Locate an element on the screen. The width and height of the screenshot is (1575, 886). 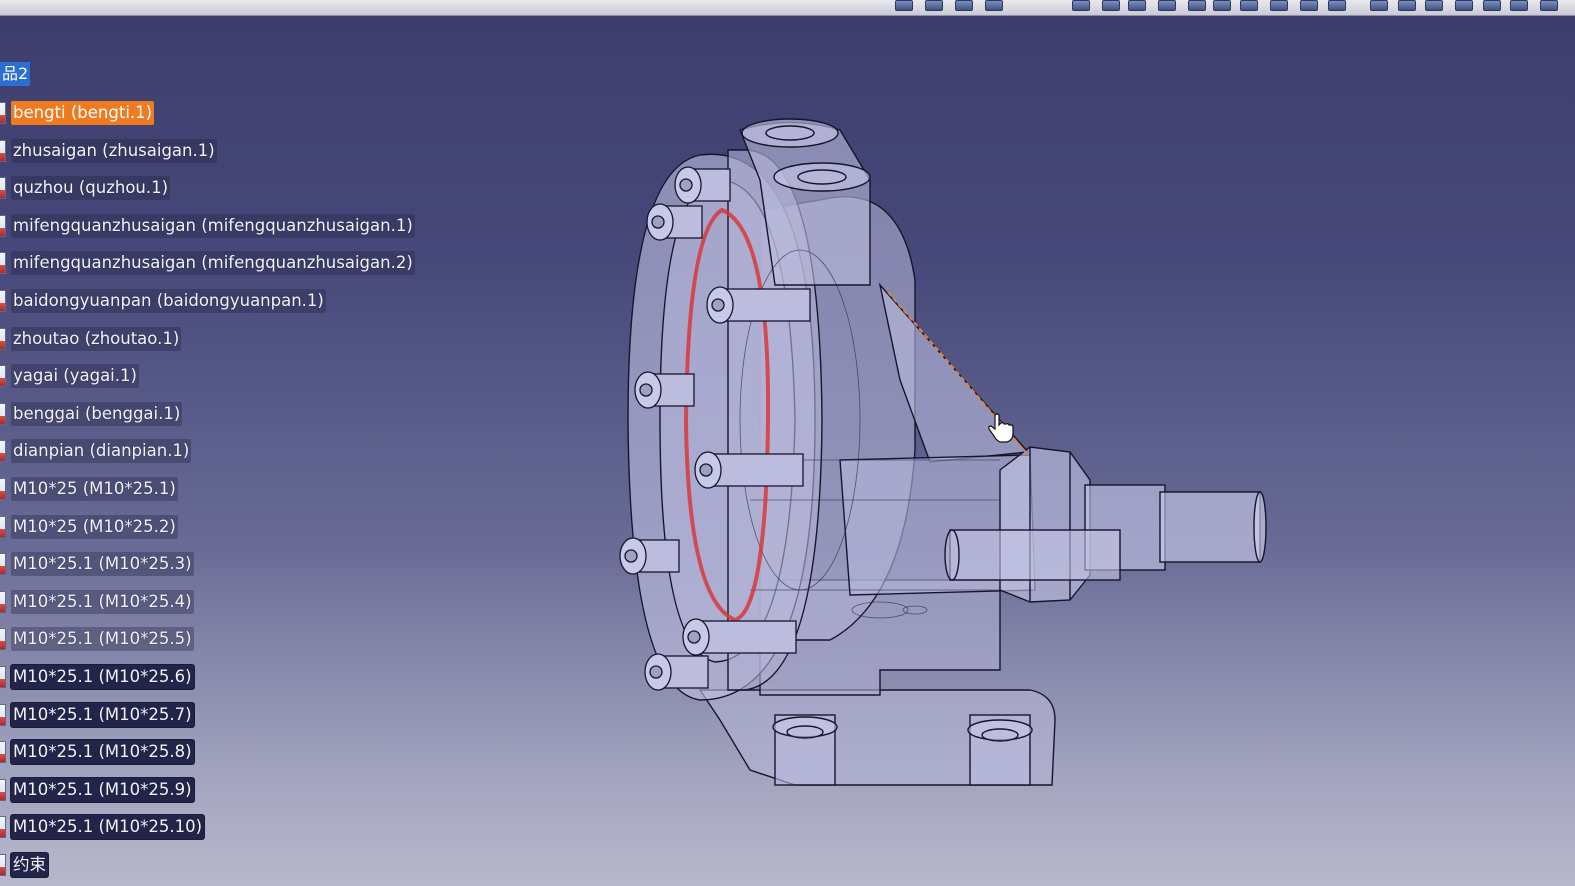
hand-cursor-icon is located at coordinates (1001, 430).